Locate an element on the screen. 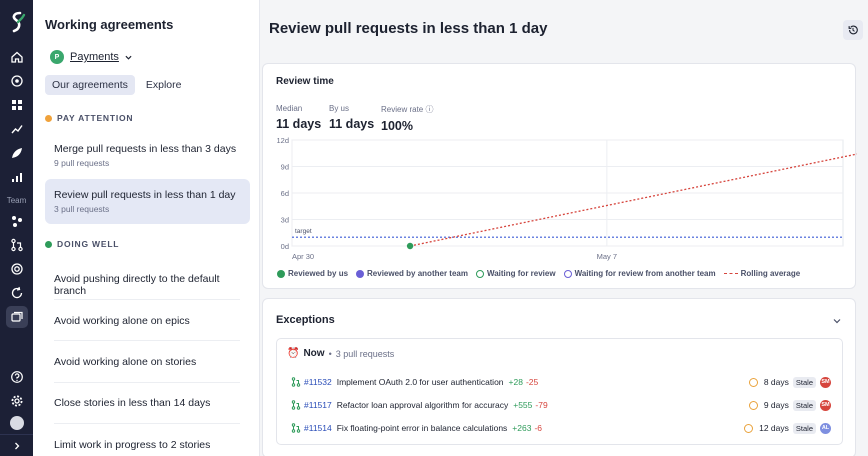  pay-attention-dot is located at coordinates (48, 118).